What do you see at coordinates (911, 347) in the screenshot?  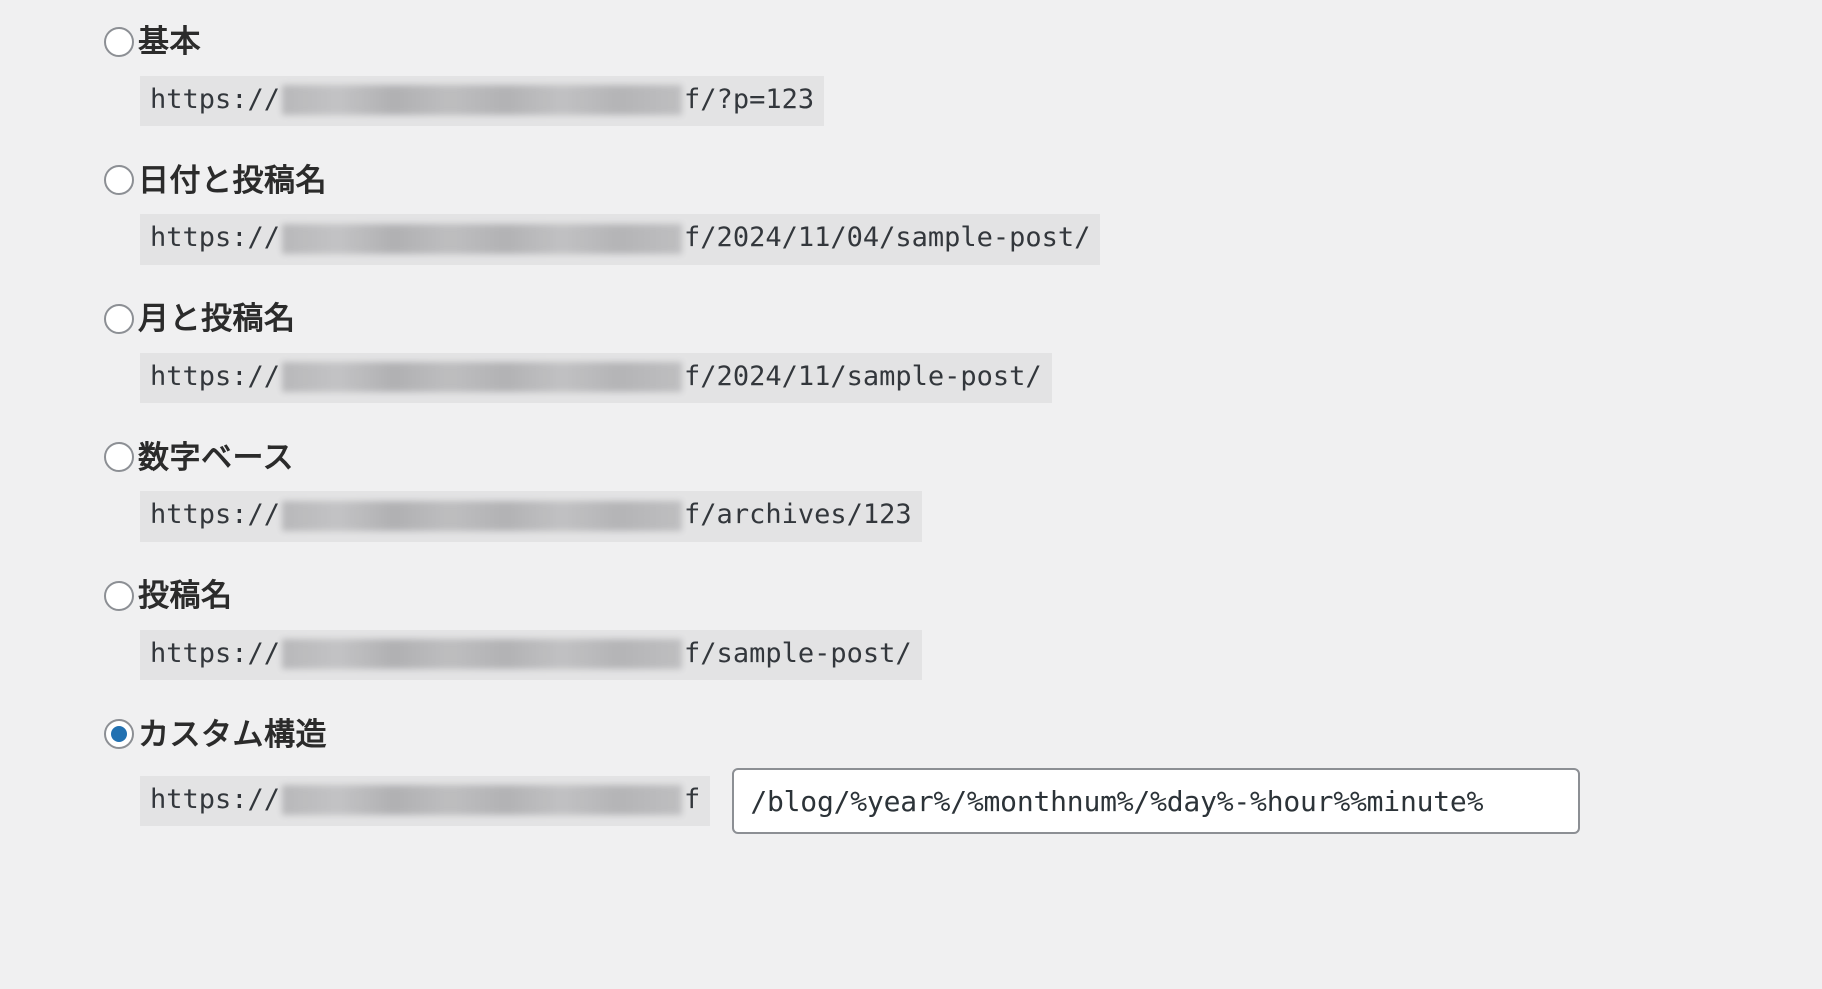 I see `permalink-option-month-and-name: 月と投稿名 https:// f/2024/11/sample-post/` at bounding box center [911, 347].